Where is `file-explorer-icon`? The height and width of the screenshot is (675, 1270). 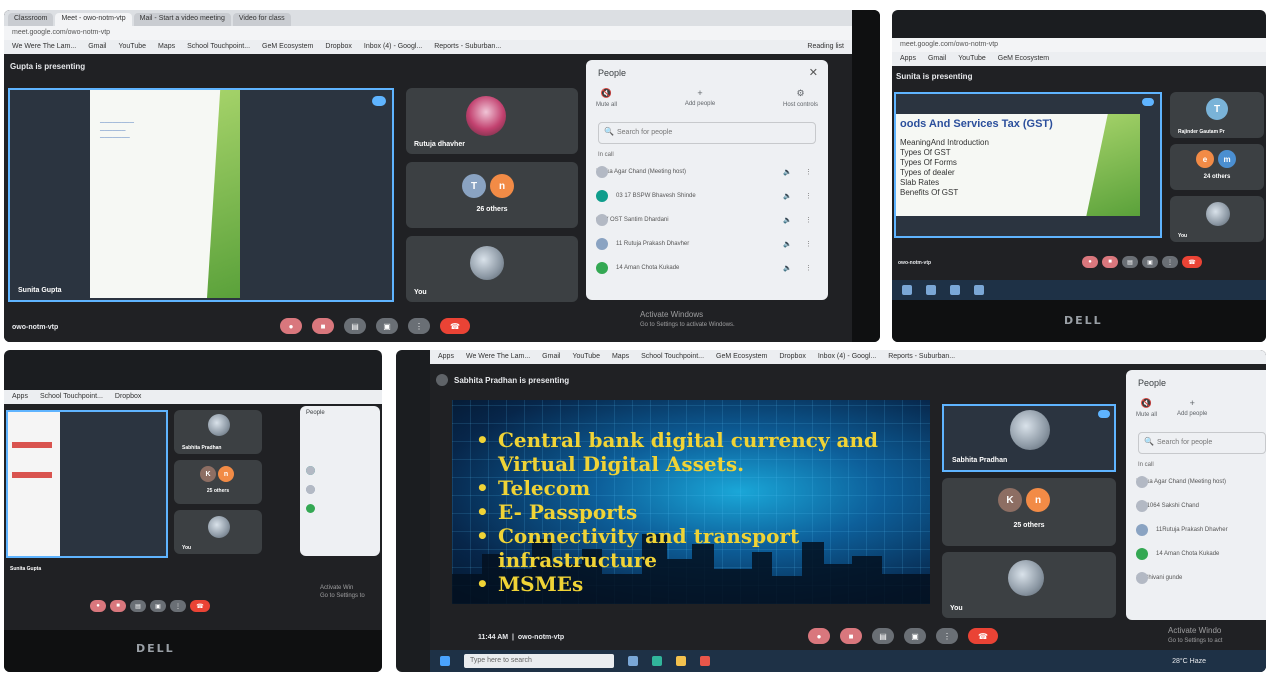
file-explorer-icon is located at coordinates (681, 661).